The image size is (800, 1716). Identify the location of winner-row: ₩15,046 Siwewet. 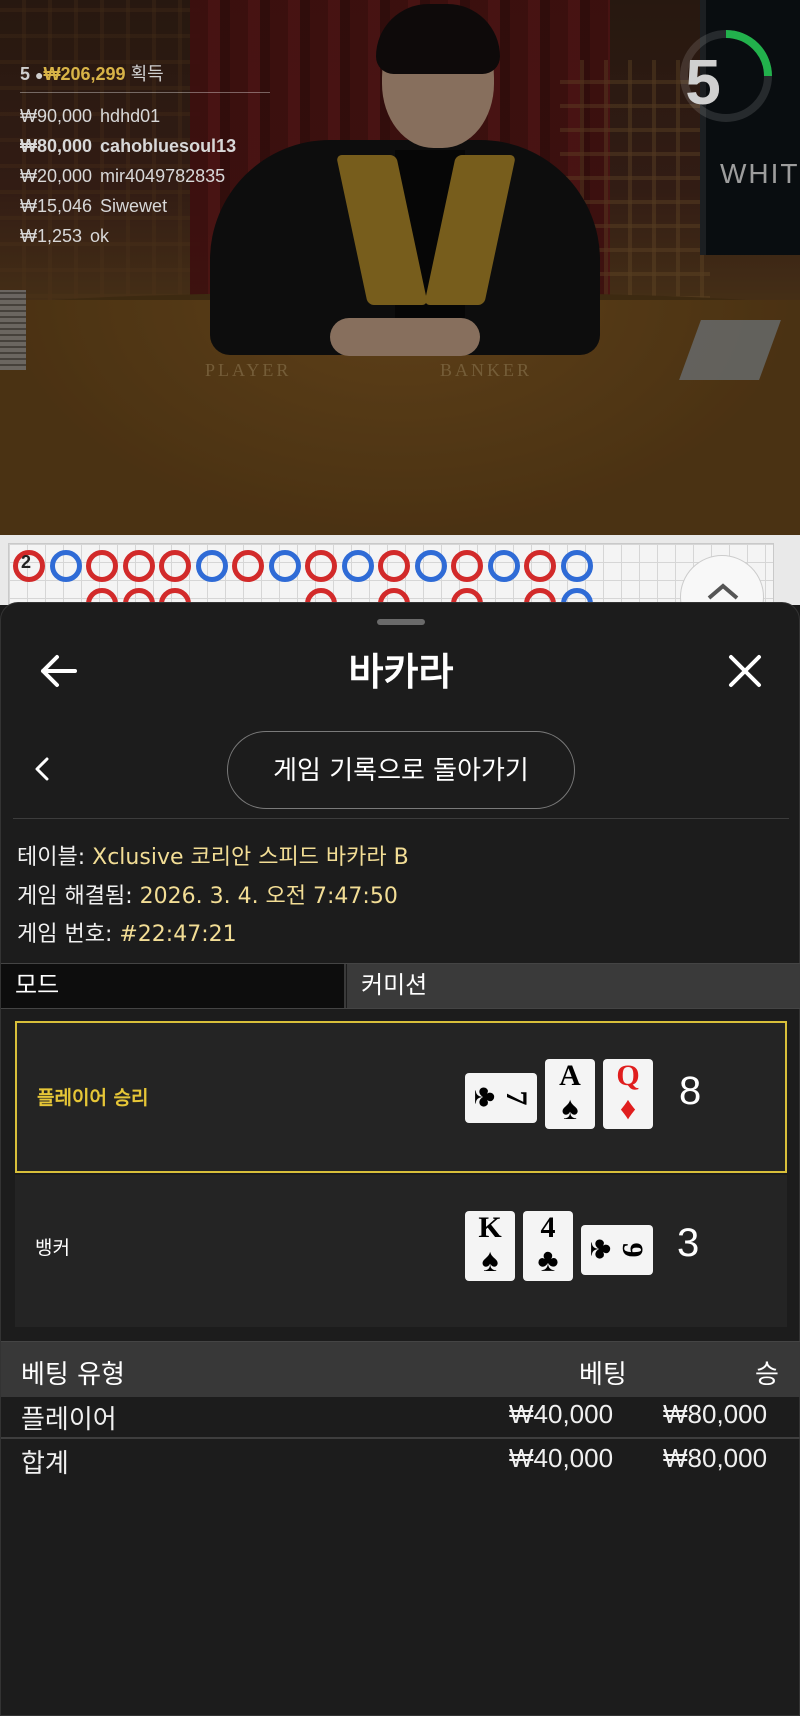
(145, 206).